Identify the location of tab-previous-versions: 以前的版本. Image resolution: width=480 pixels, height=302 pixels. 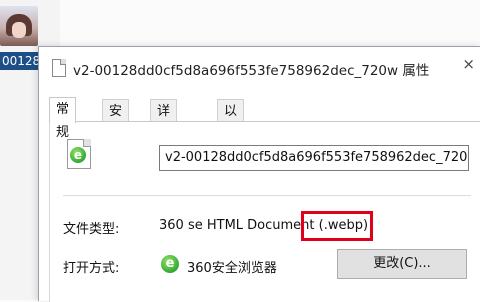
(231, 155).